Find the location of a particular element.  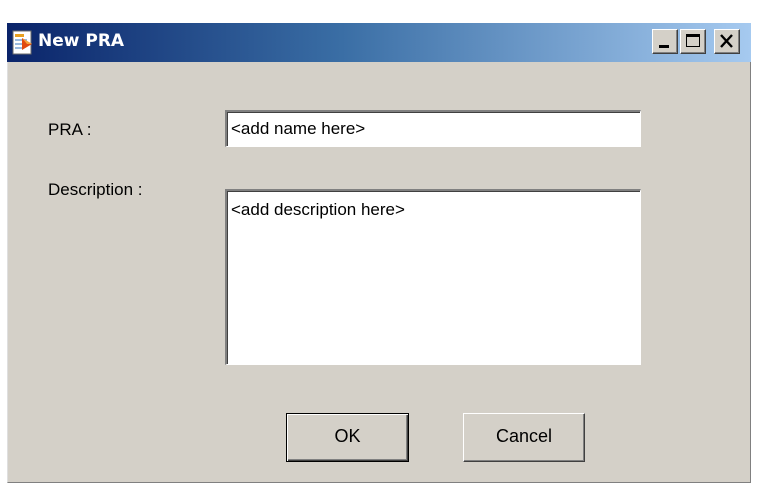

close-icon is located at coordinates (726, 41).